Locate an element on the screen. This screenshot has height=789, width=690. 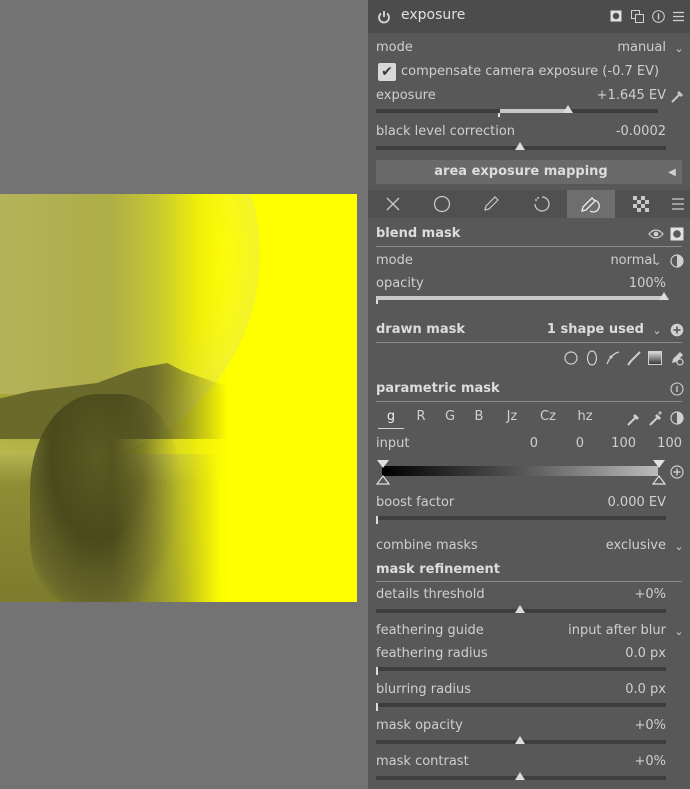
parametric-icon is located at coordinates (542, 204).